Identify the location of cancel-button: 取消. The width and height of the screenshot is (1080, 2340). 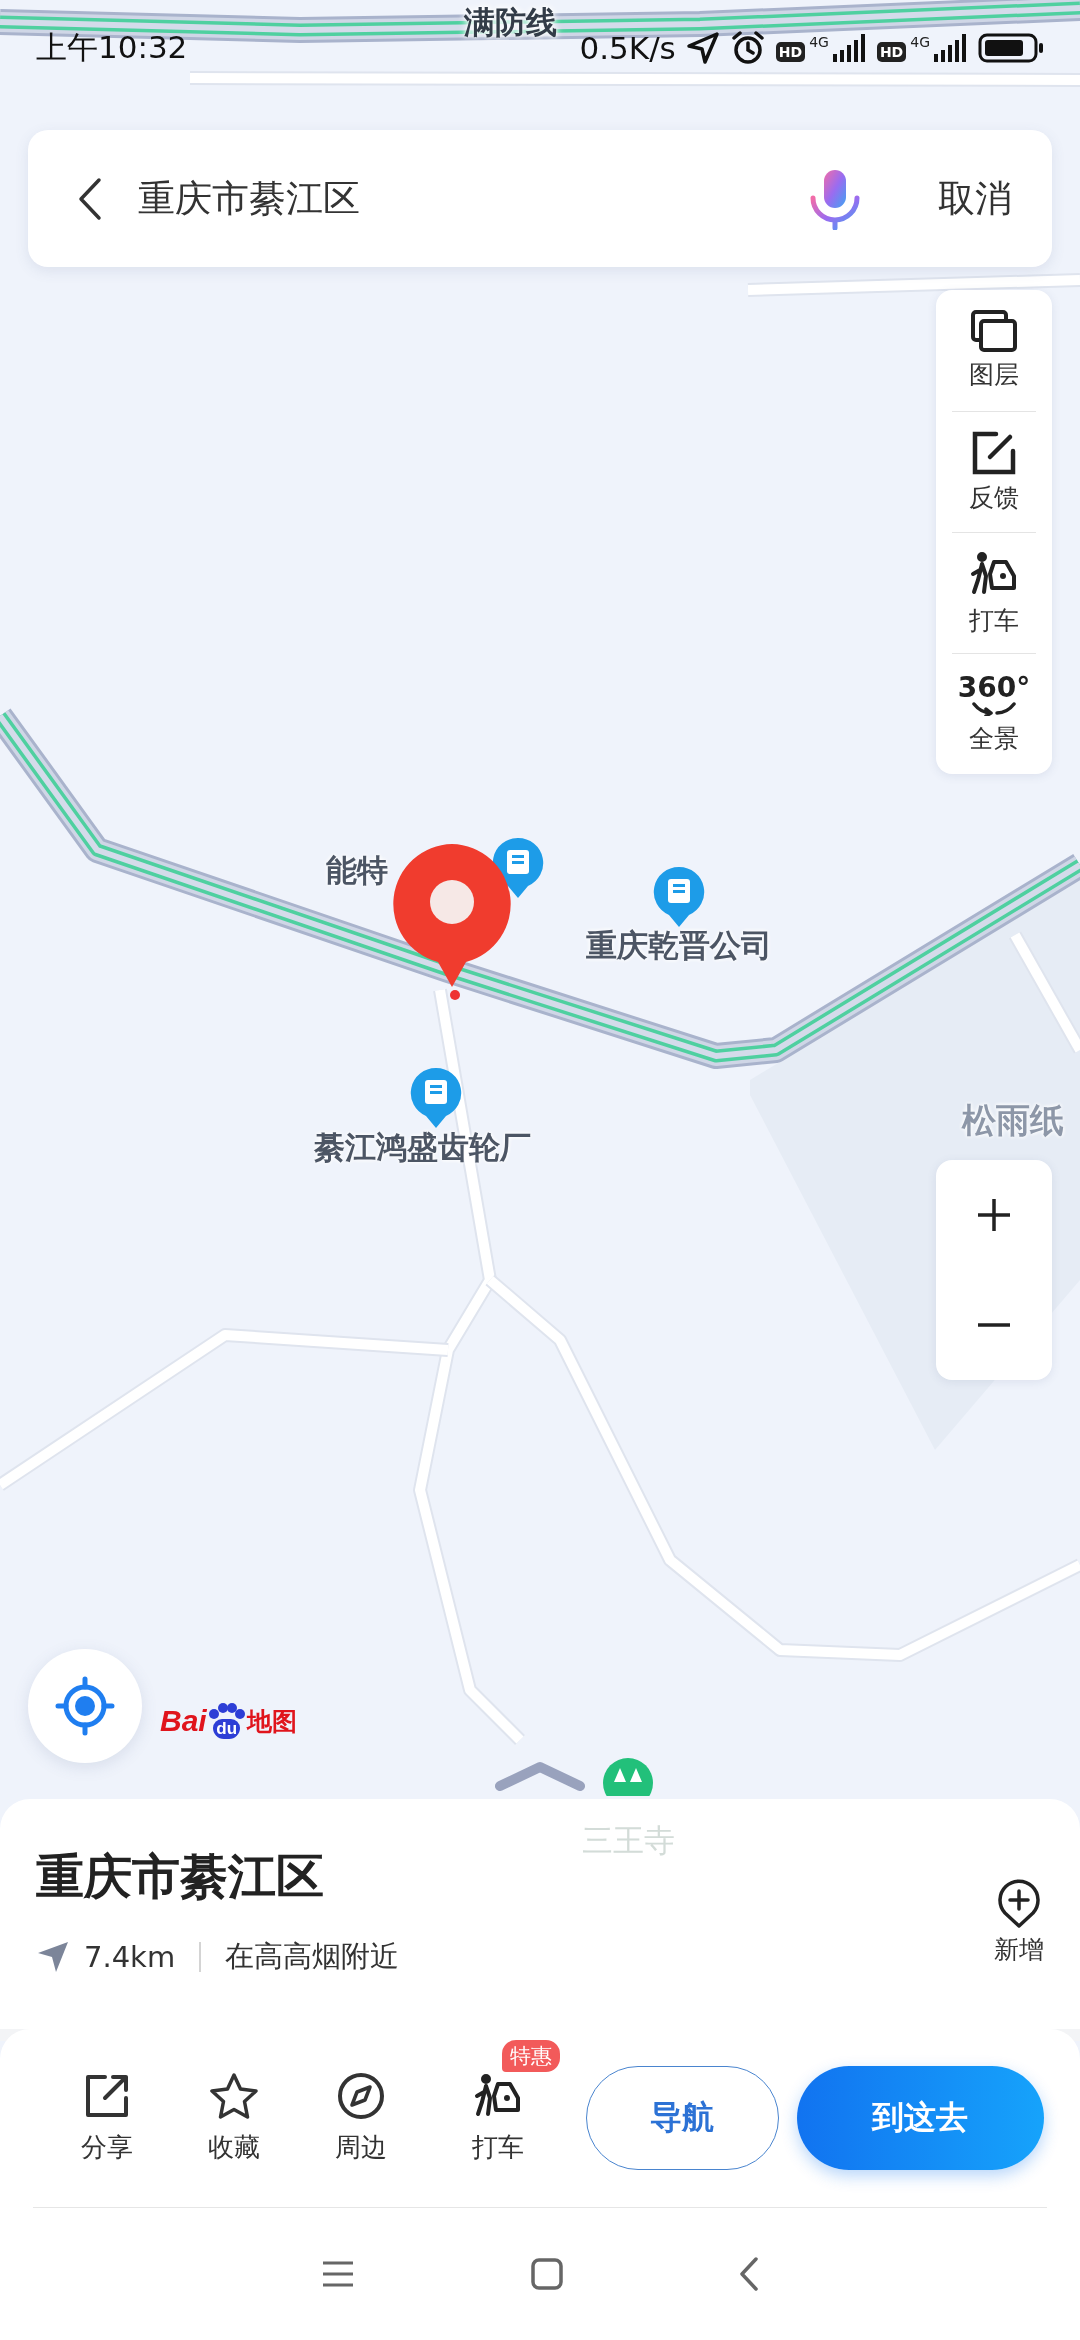
(975, 198).